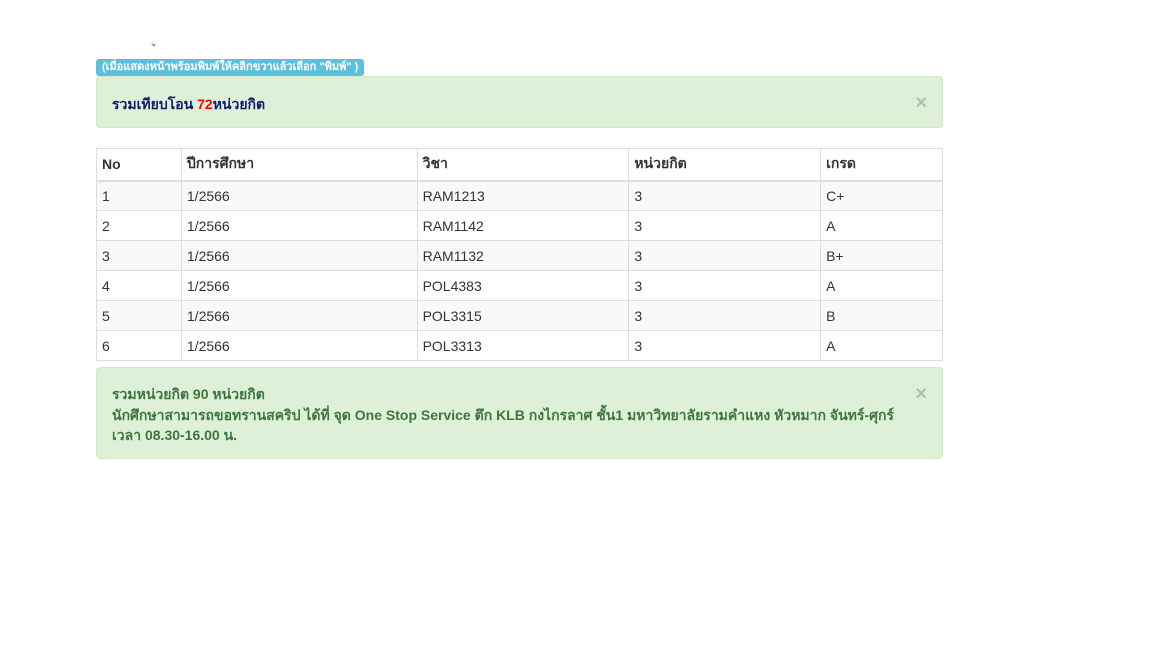 This screenshot has width=1152, height=648. Describe the element at coordinates (523, 315) in the screenshot. I see `cell-subject: POL3315` at that location.